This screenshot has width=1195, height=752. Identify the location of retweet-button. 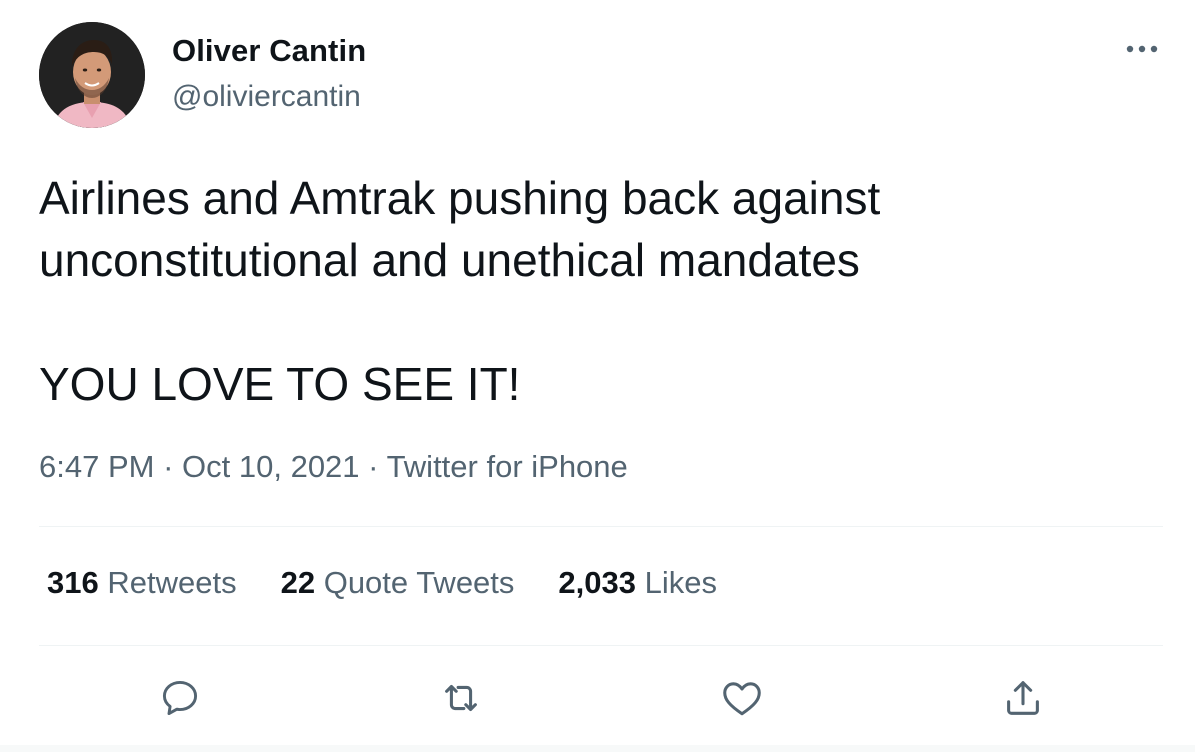
(461, 698).